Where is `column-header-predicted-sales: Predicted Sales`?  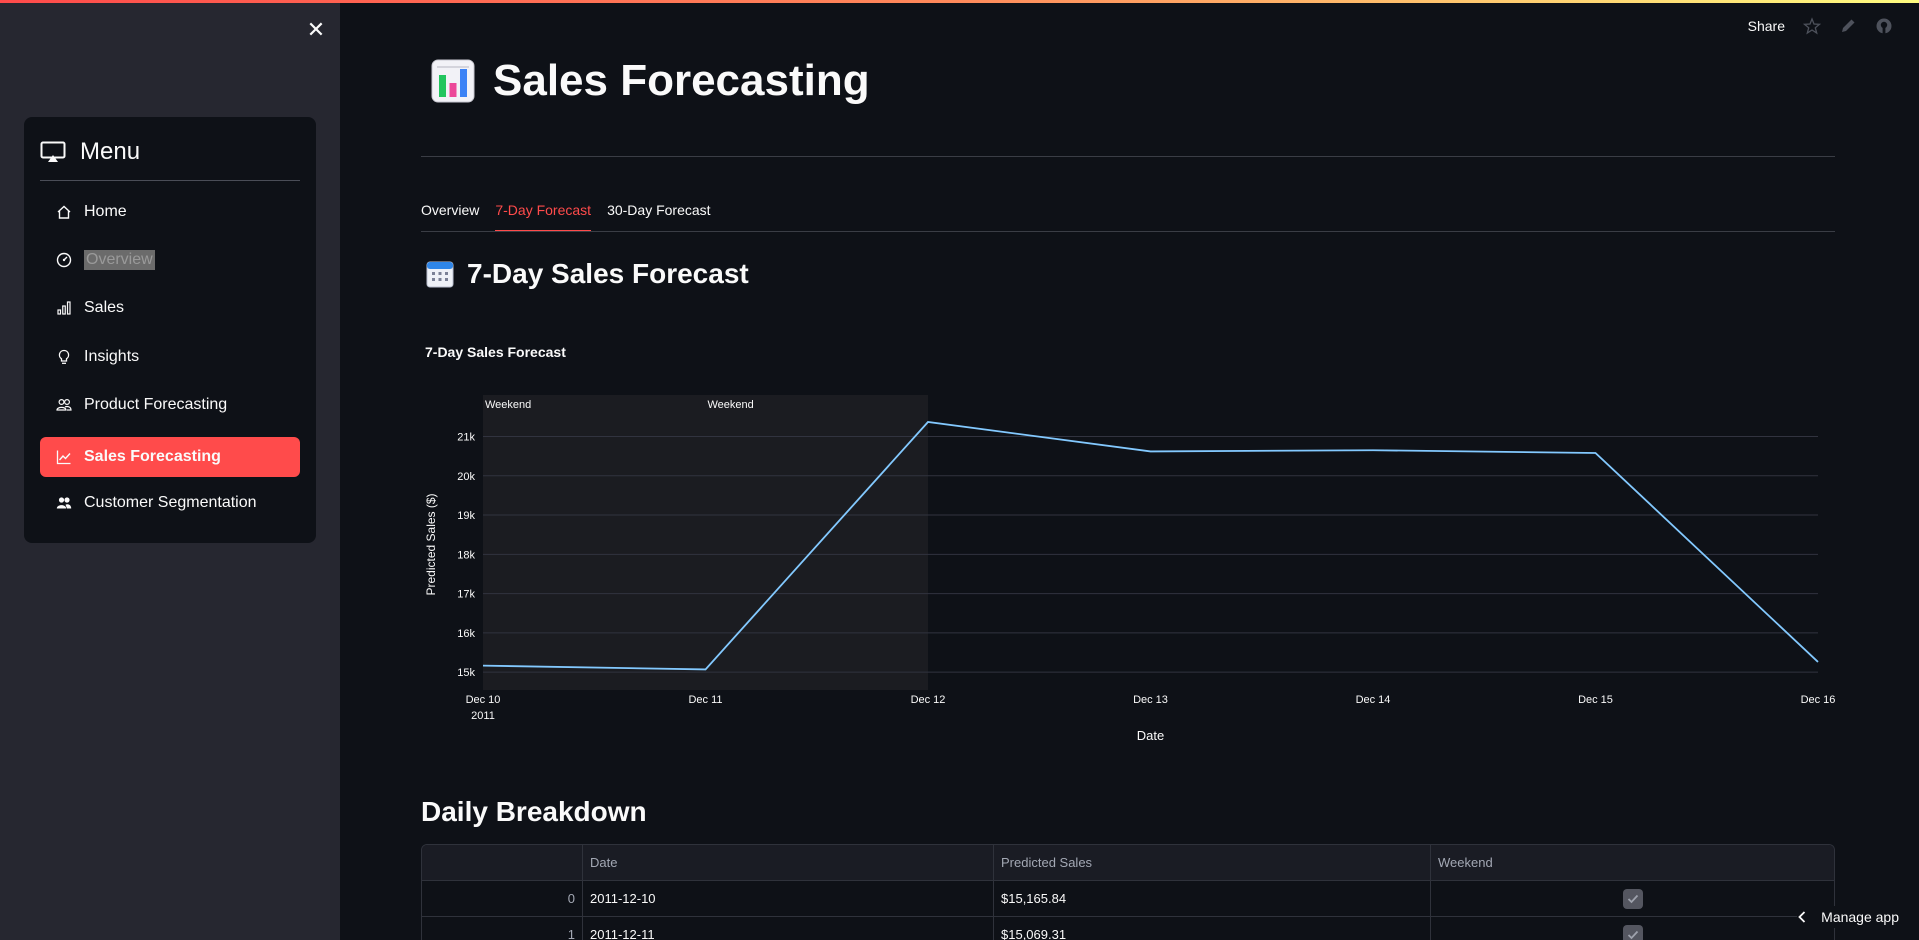 column-header-predicted-sales: Predicted Sales is located at coordinates (1212, 862).